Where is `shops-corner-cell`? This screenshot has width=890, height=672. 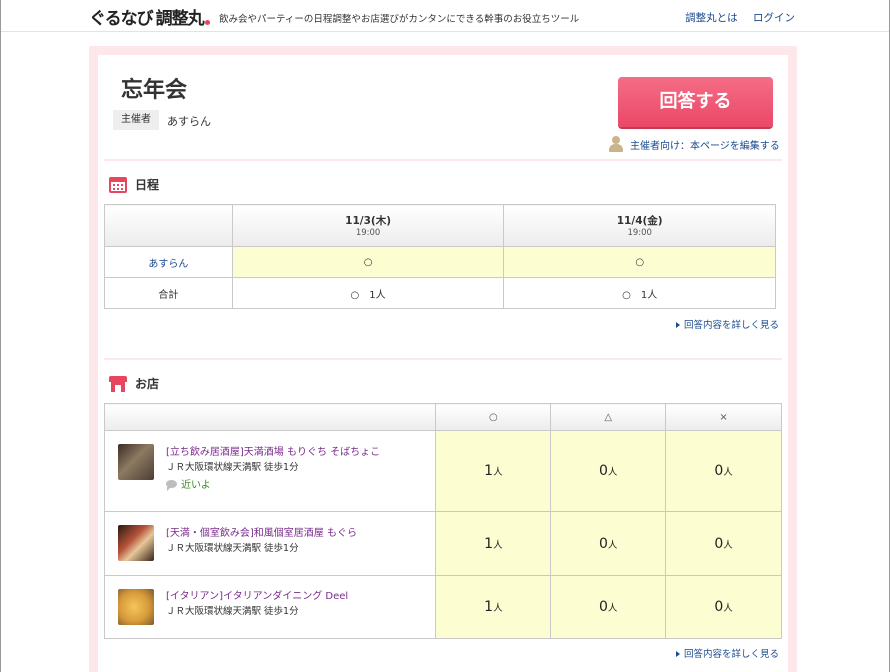 shops-corner-cell is located at coordinates (270, 417).